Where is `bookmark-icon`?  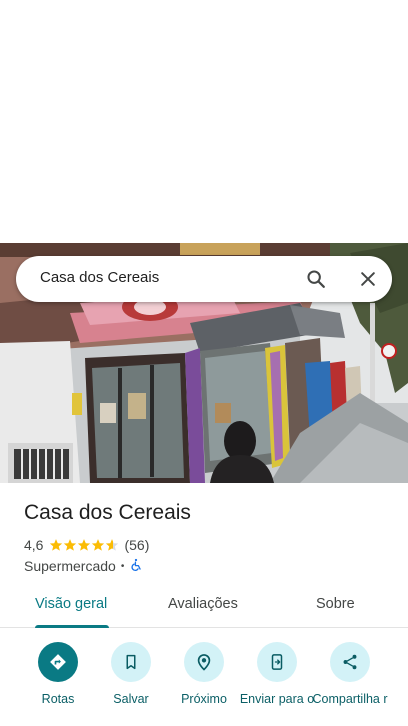
bookmark-icon is located at coordinates (131, 662).